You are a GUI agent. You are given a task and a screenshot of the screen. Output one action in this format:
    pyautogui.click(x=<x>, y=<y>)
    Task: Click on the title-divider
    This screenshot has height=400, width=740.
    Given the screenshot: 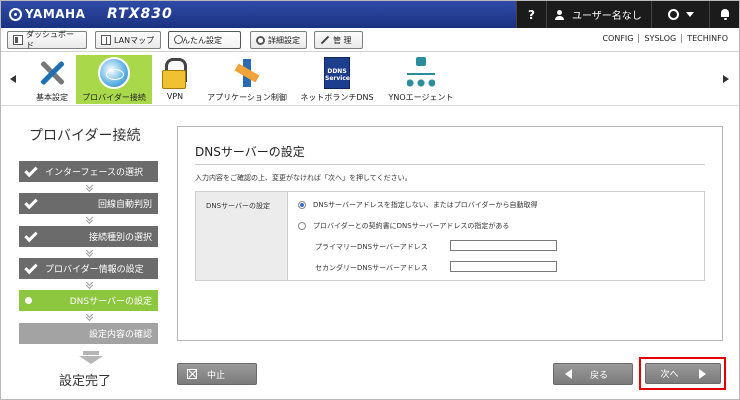 What is the action you would take?
    pyautogui.click(x=450, y=164)
    